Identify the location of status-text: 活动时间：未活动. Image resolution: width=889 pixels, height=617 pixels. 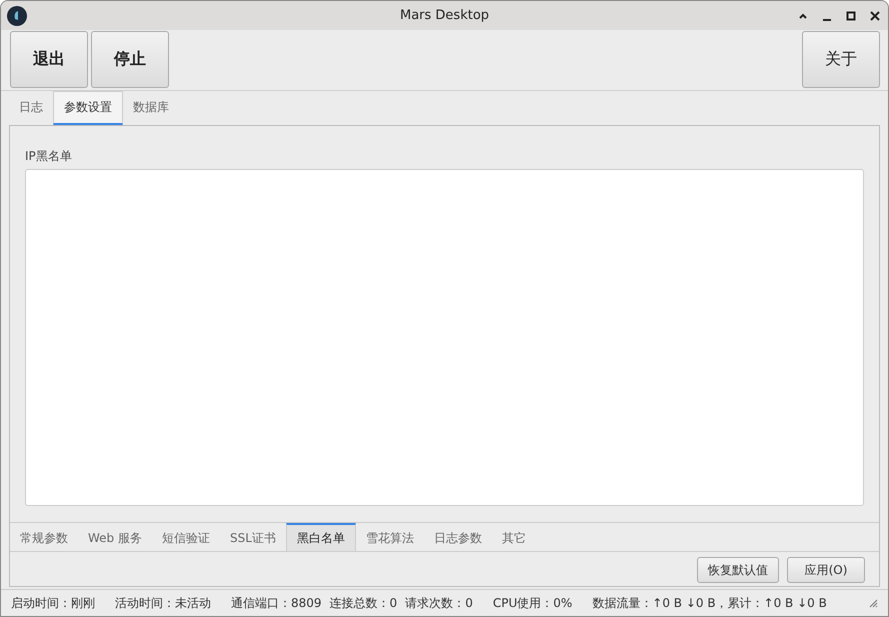
(163, 603).